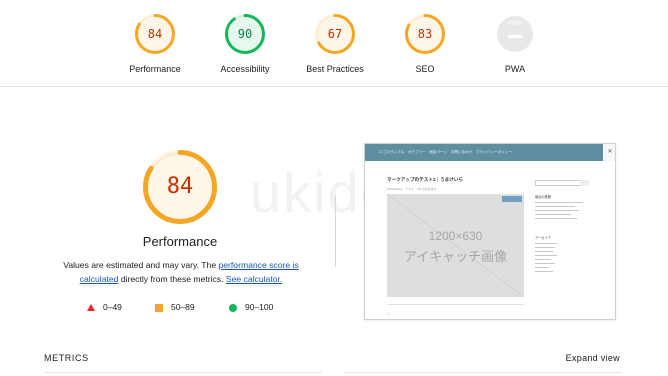  What do you see at coordinates (66, 358) in the screenshot?
I see `metrics-heading: METRICS` at bounding box center [66, 358].